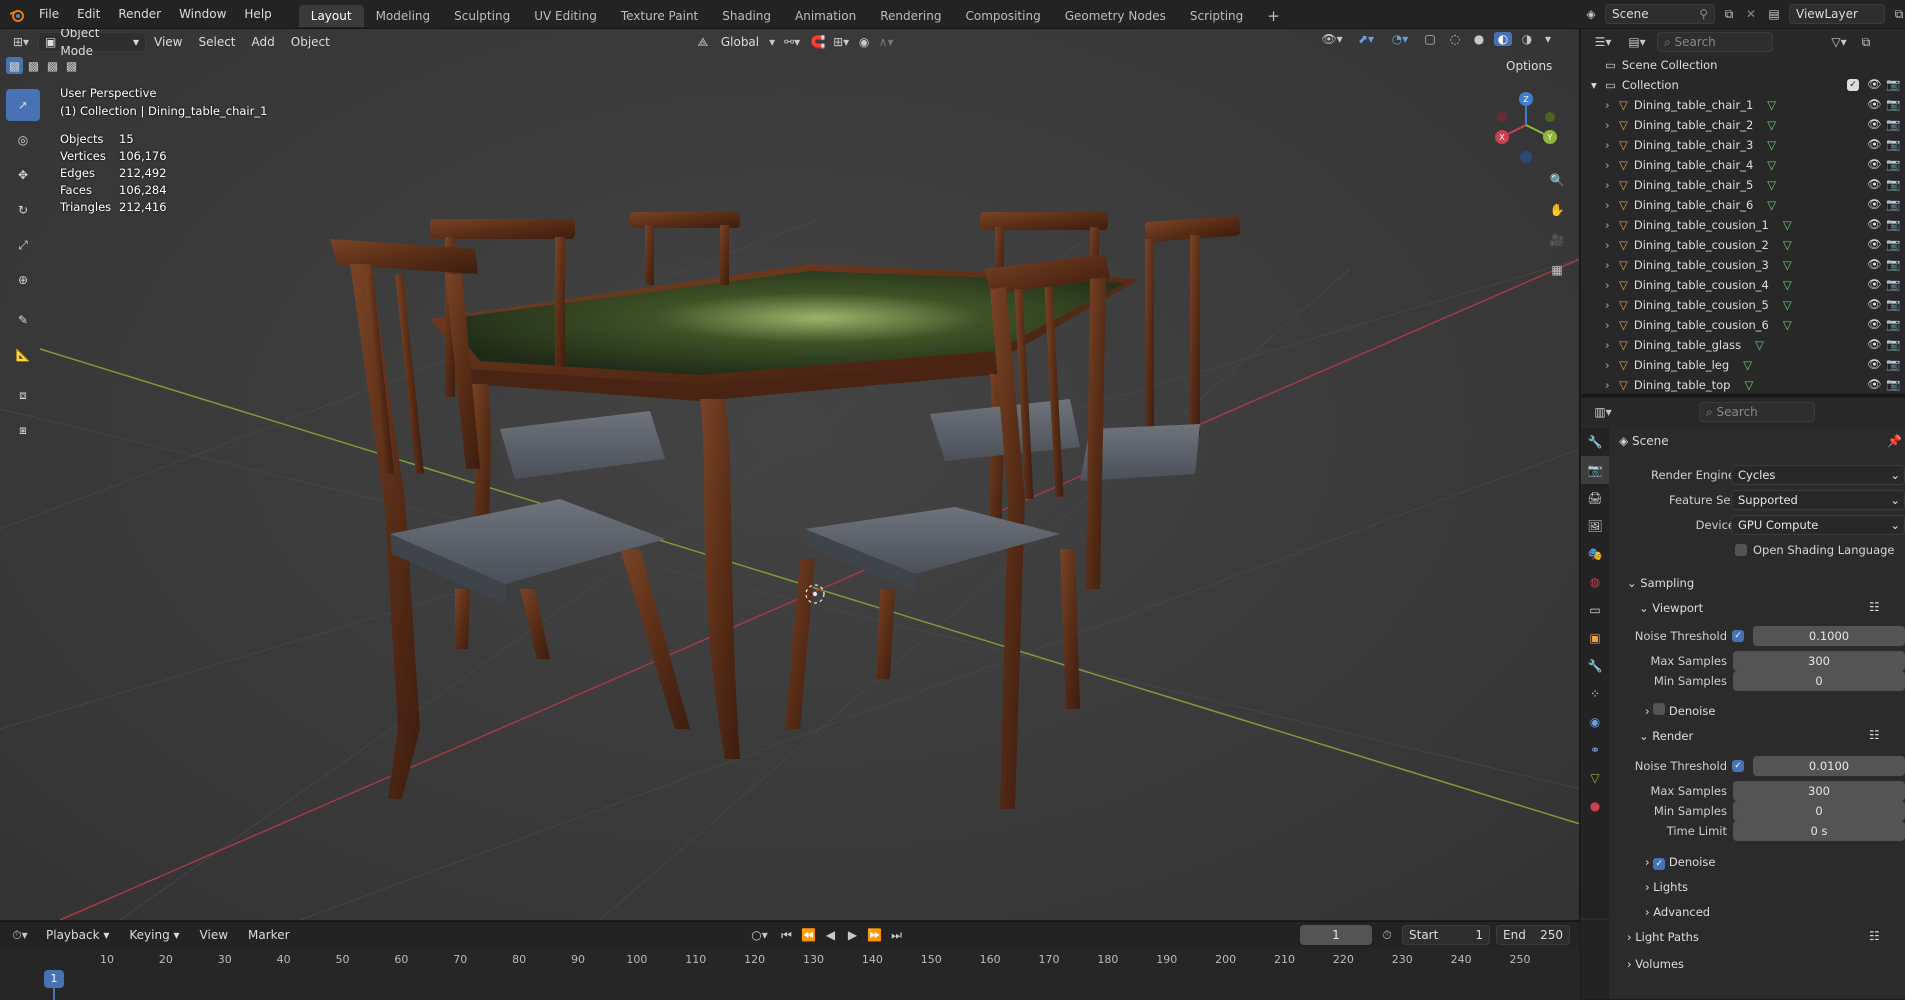 The image size is (1905, 1000). Describe the element at coordinates (1866, 42) in the screenshot. I see `new-collection-icon: ⧉` at that location.